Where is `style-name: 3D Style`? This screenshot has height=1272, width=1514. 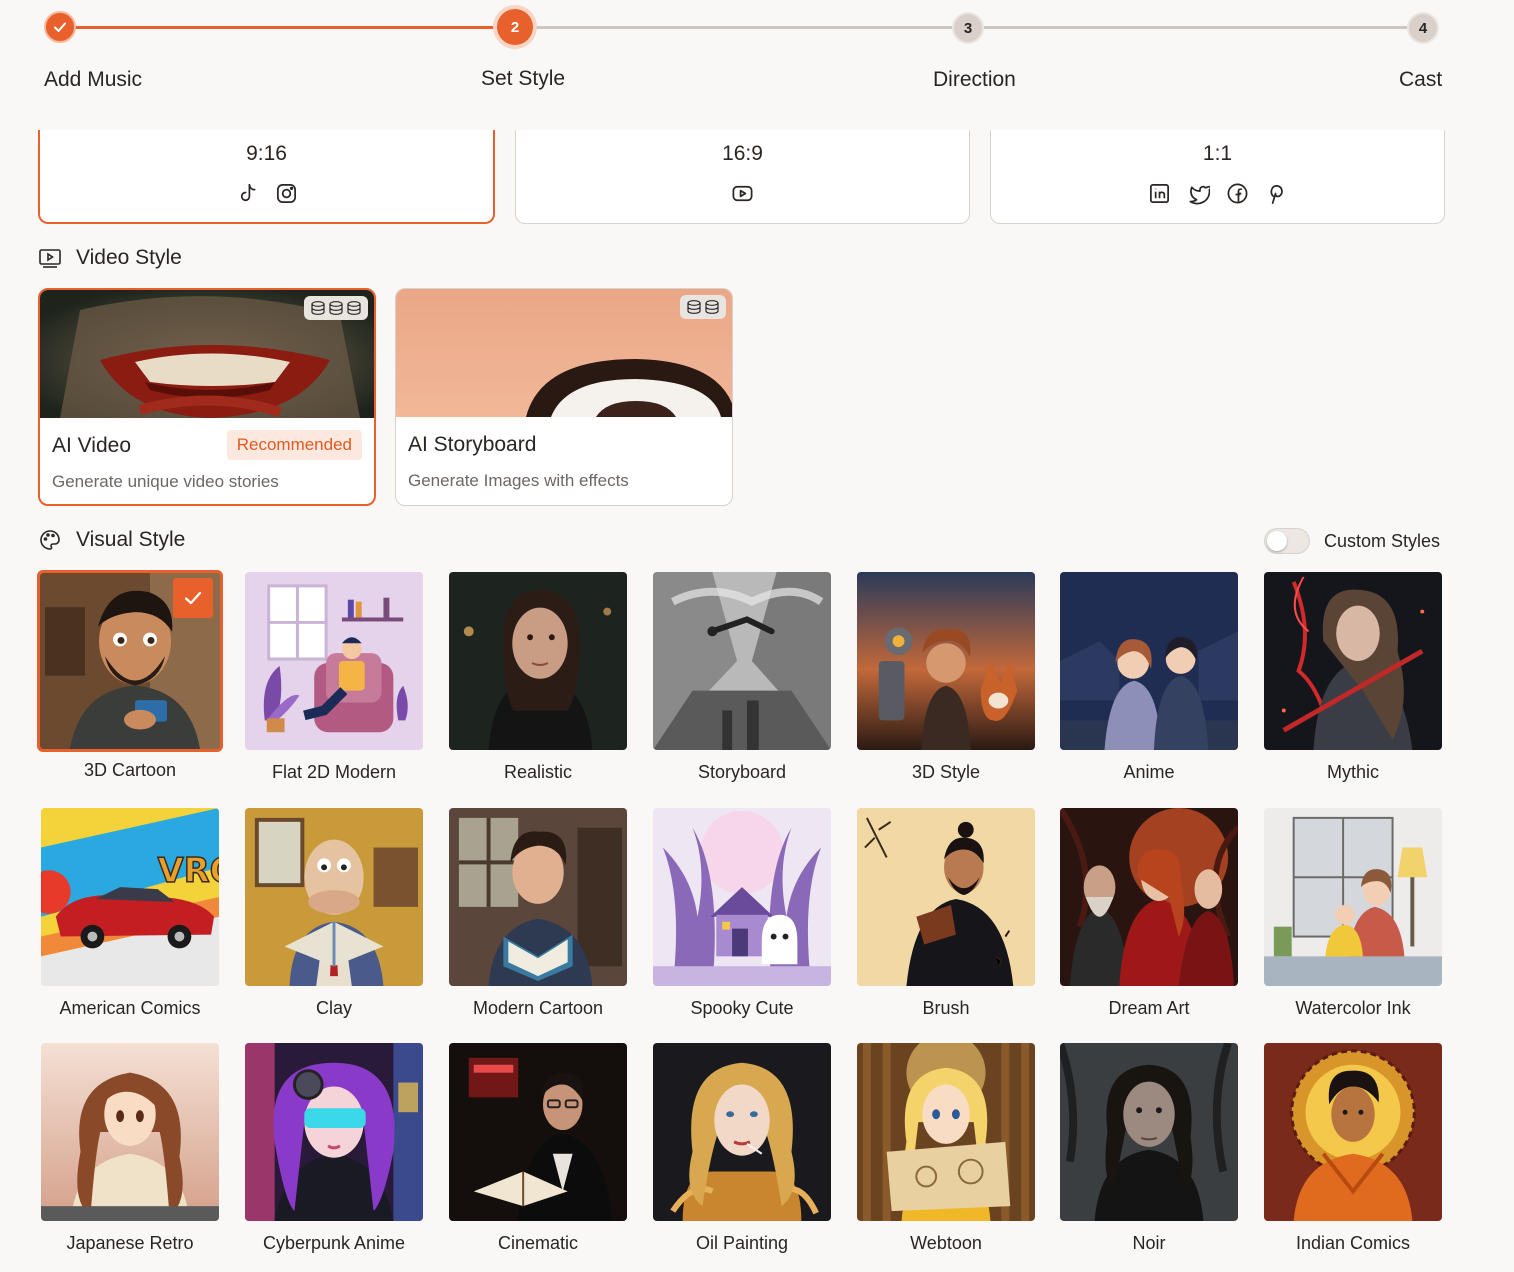
style-name: 3D Style is located at coordinates (946, 772).